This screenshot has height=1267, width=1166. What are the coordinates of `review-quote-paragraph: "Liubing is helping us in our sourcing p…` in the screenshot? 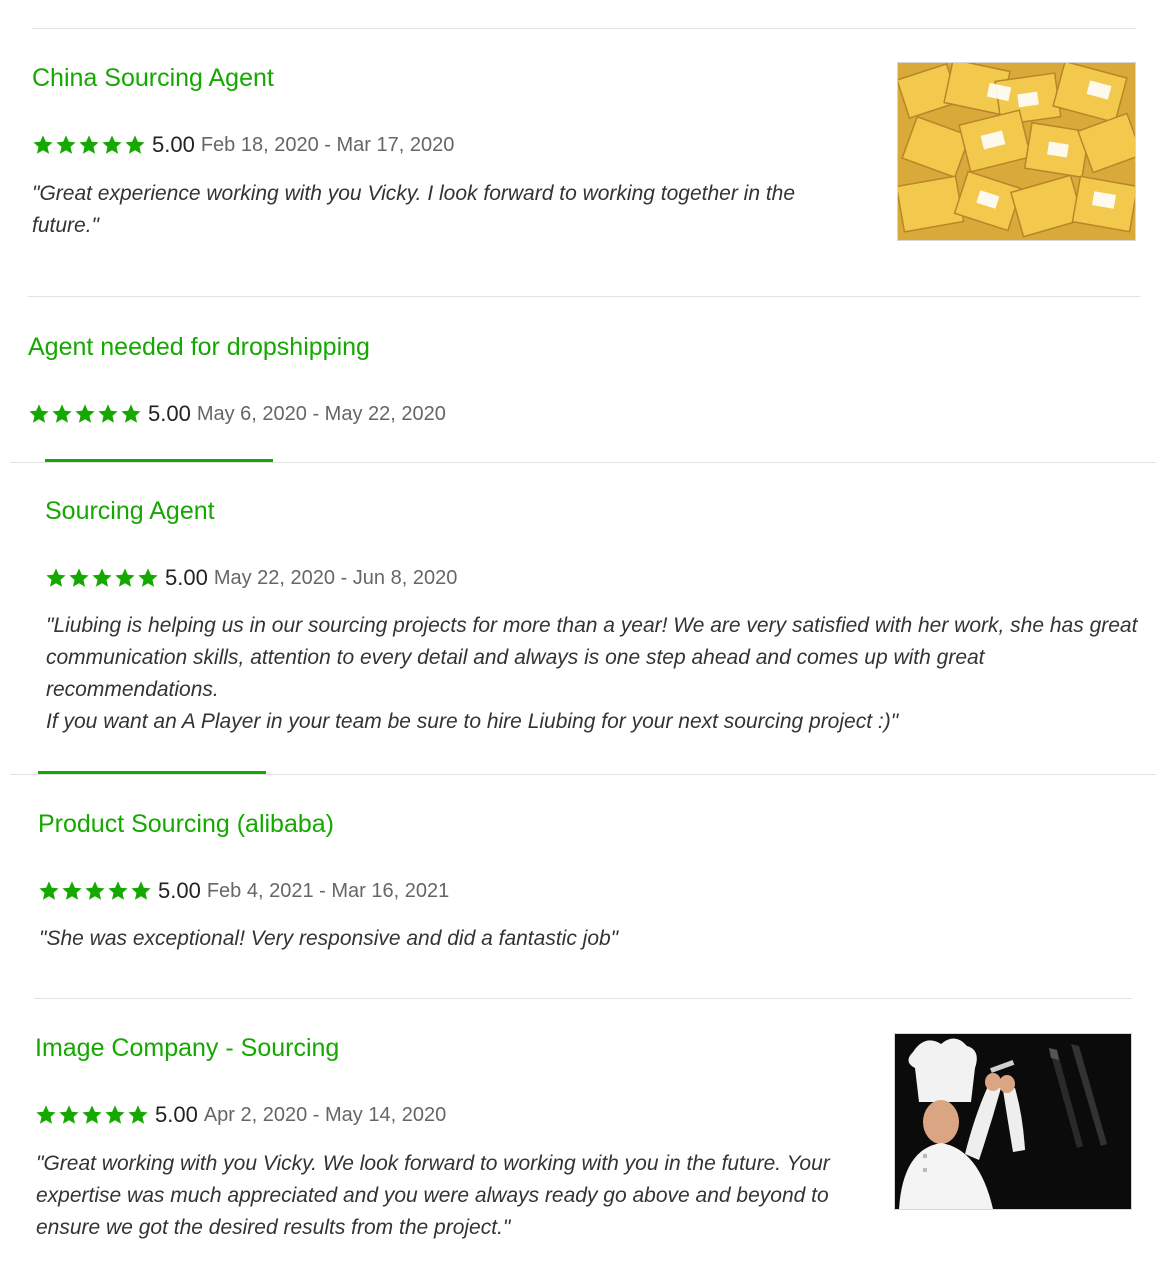 It's located at (592, 657).